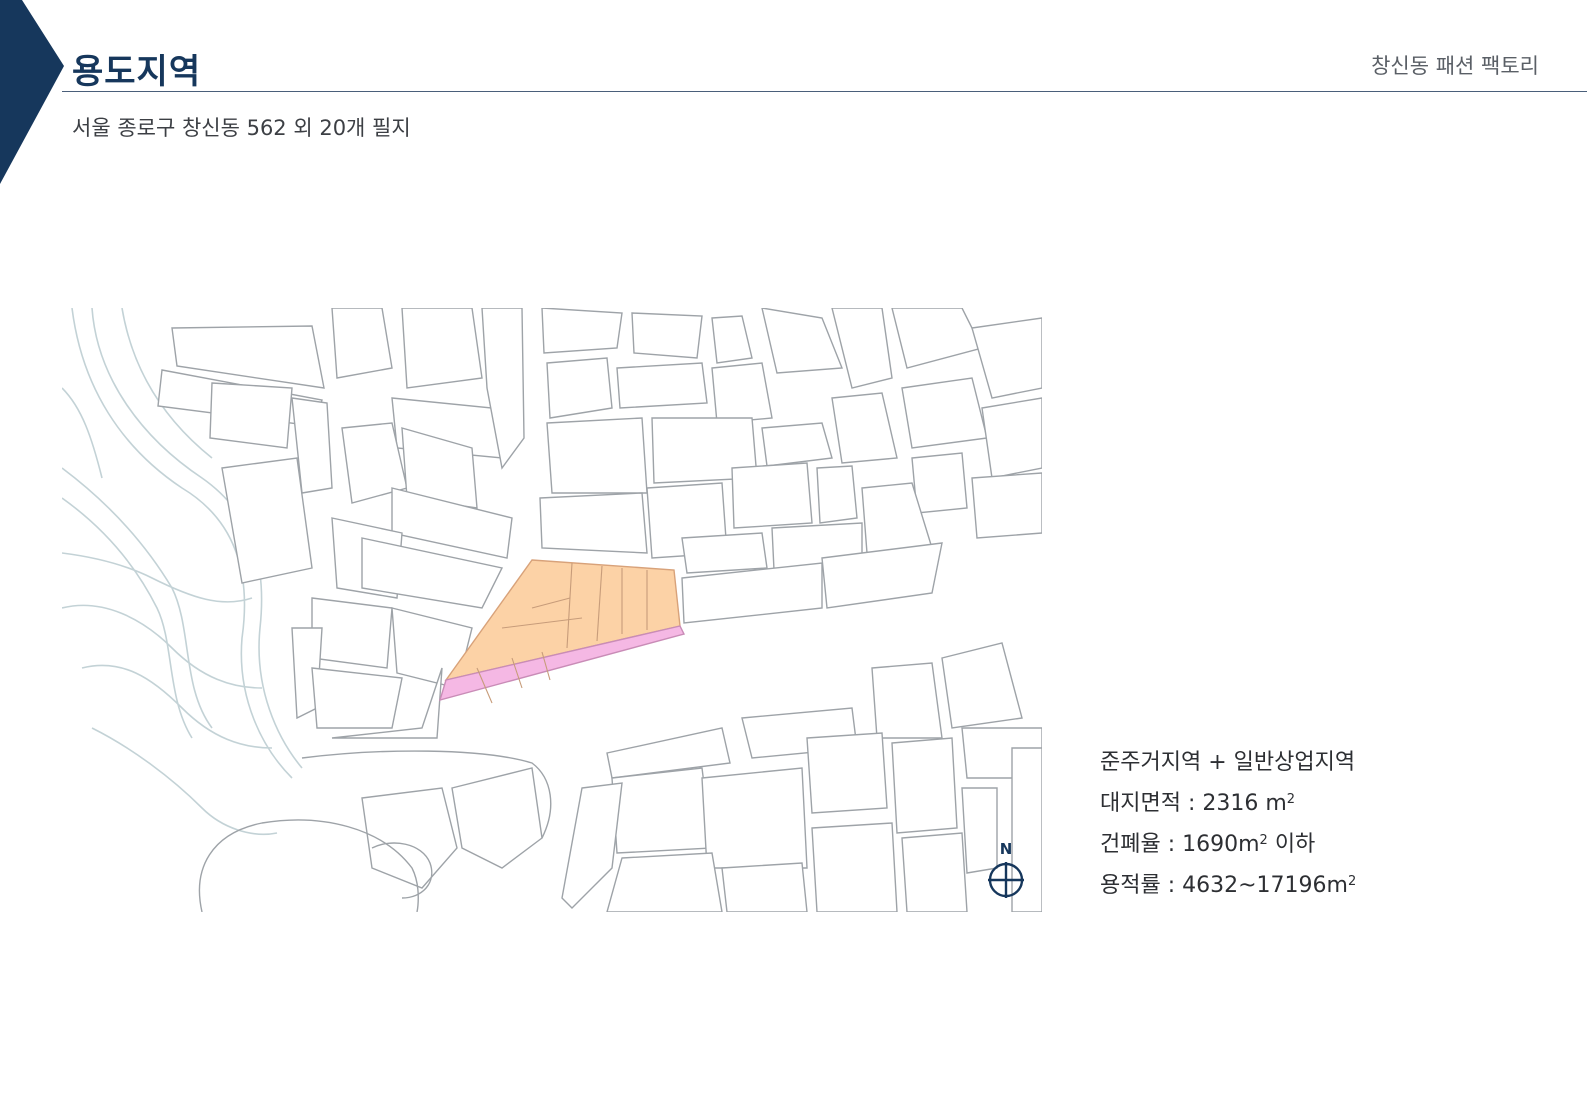  Describe the element at coordinates (824, 91) in the screenshot. I see `header-divider` at that location.